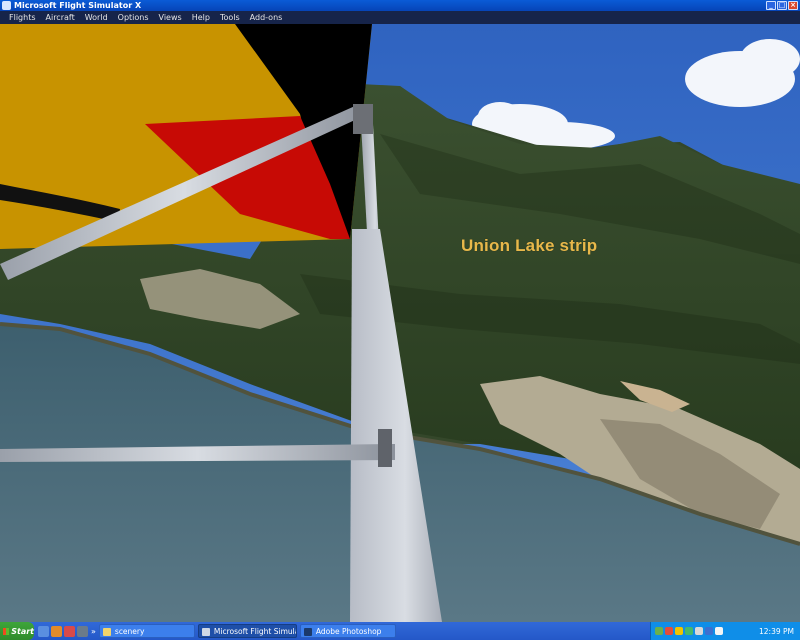  Describe the element at coordinates (133, 17) in the screenshot. I see `menu-options: Options` at that location.